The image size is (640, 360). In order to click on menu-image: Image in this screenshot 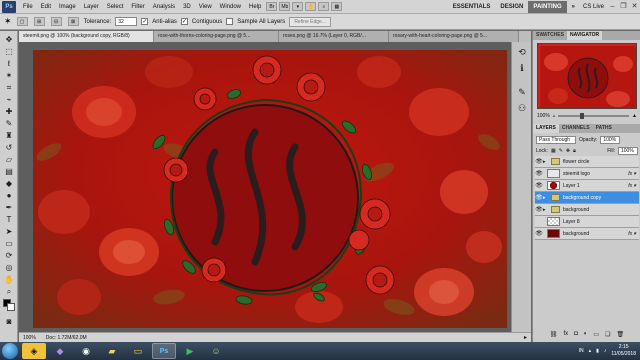, I will do `click(67, 7)`.